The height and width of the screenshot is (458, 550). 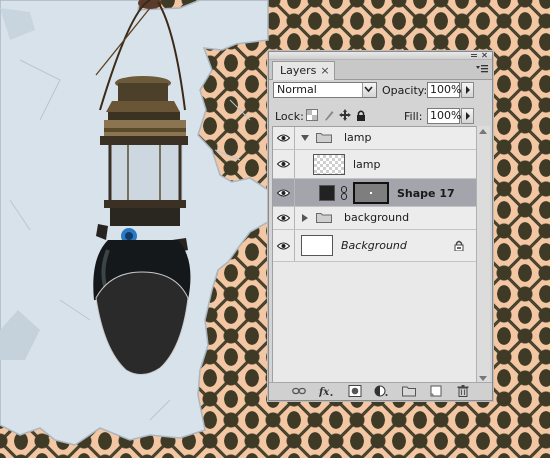 I want to click on lock-position-icon, so click(x=345, y=115).